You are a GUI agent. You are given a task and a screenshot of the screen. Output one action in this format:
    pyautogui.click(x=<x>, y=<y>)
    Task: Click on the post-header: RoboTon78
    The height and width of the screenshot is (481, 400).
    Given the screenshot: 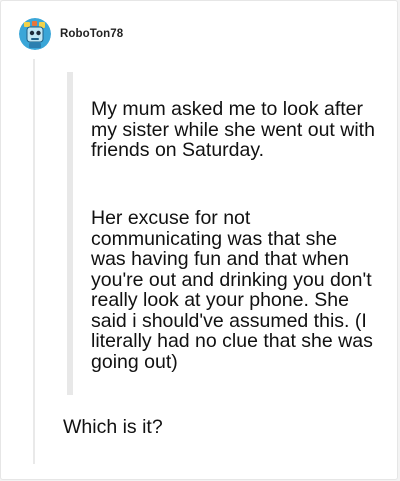 What is the action you would take?
    pyautogui.click(x=71, y=34)
    